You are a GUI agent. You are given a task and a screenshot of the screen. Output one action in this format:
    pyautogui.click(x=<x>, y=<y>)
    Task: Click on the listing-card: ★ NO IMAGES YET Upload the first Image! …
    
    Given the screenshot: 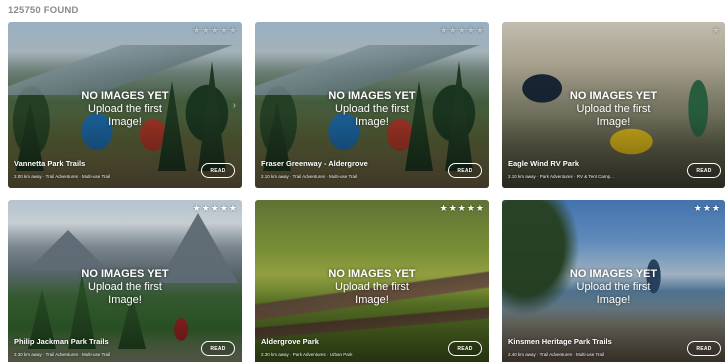 What is the action you would take?
    pyautogui.click(x=613, y=105)
    